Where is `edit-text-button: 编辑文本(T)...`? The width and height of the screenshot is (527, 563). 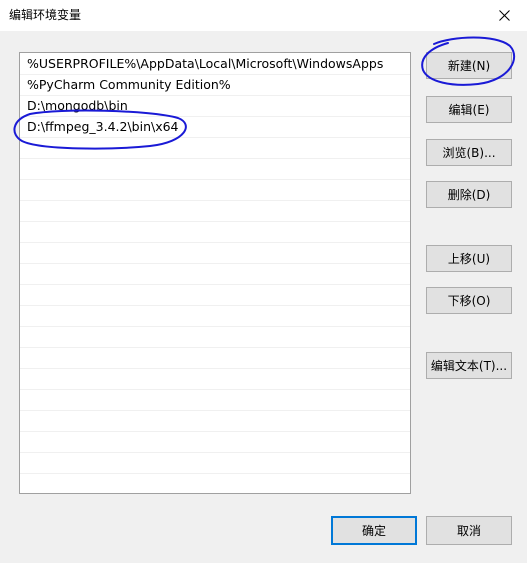
edit-text-button: 编辑文本(T)... is located at coordinates (469, 365).